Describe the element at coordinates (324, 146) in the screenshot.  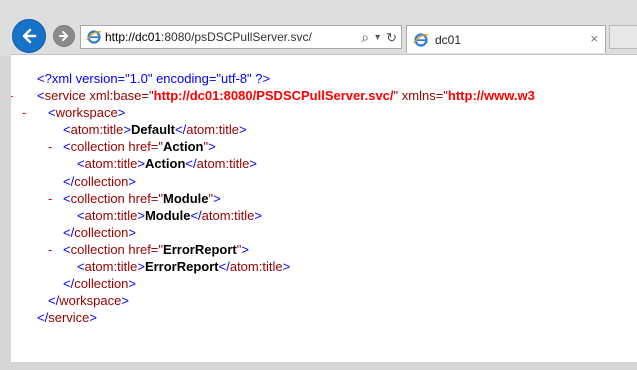
I see `collection-action-open-line: - <collection href="Action">` at that location.